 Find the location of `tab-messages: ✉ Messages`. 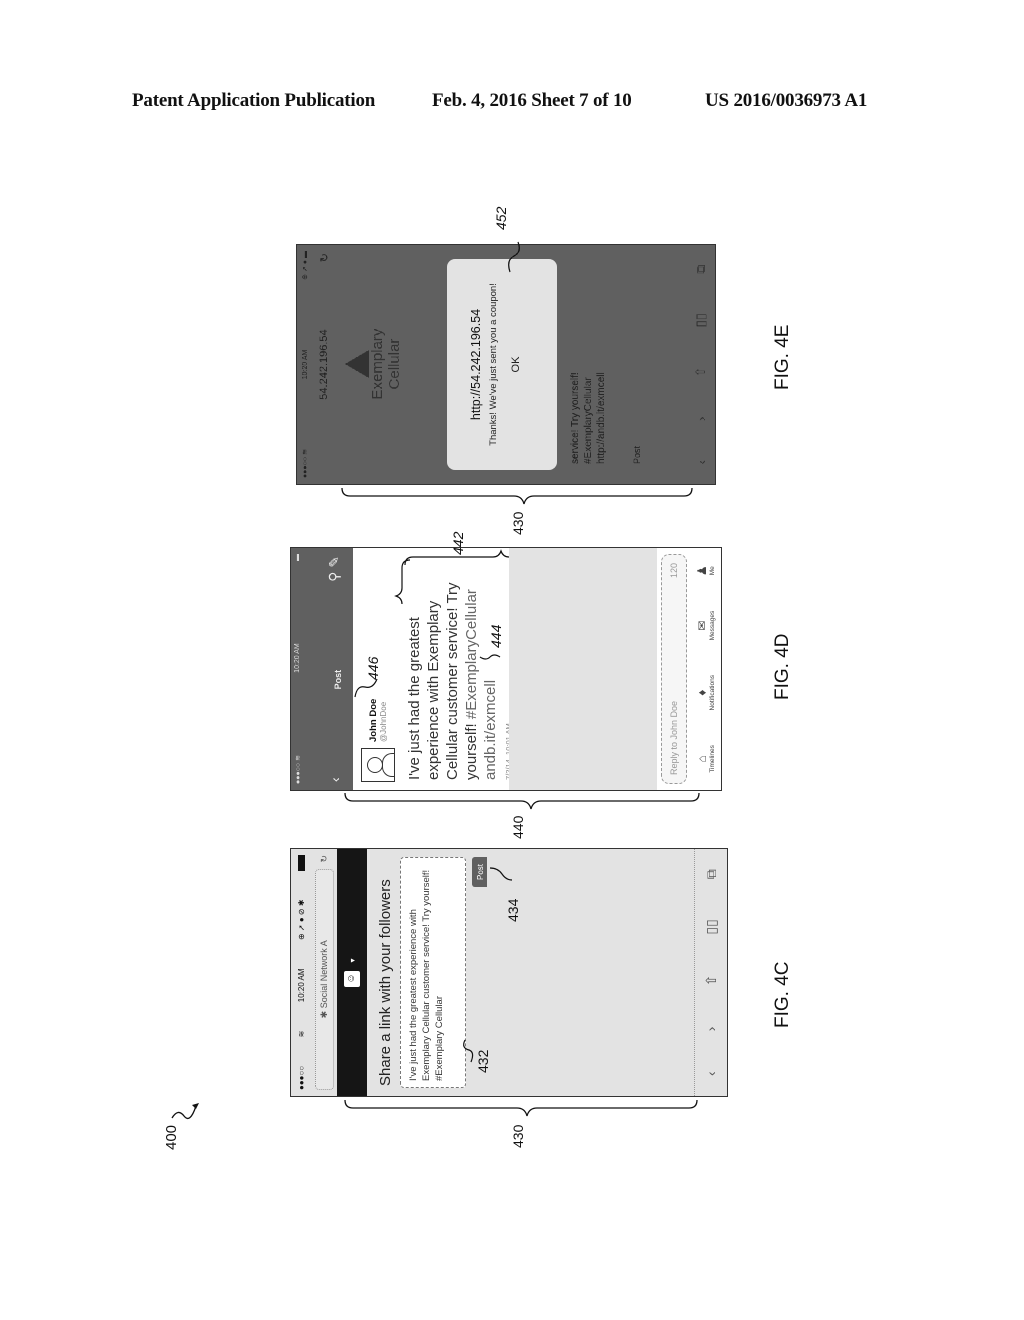

tab-messages: ✉ Messages is located at coordinates (705, 626).